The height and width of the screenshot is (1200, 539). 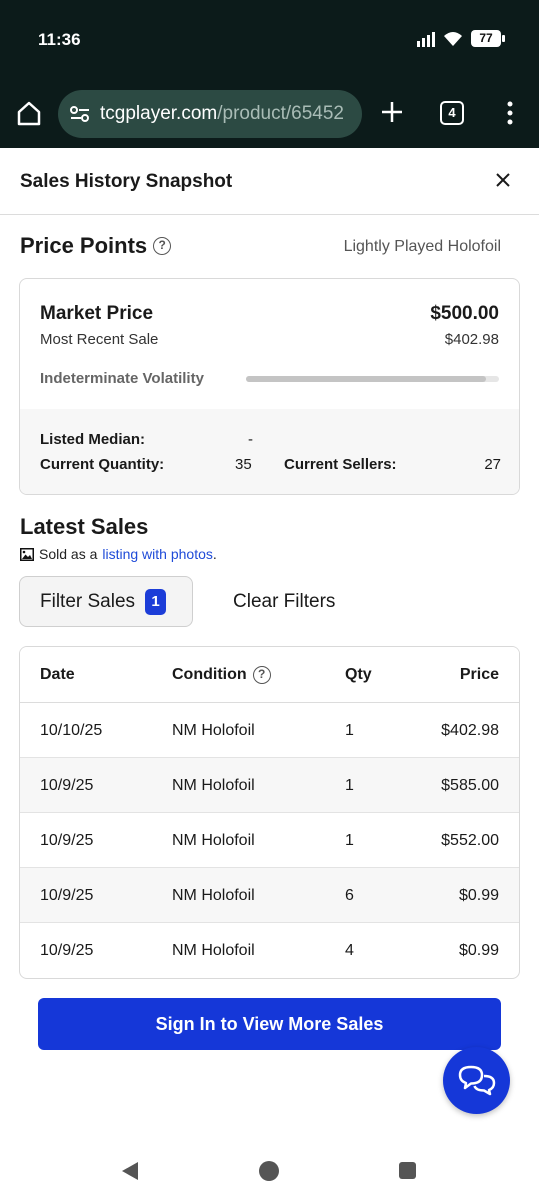 What do you see at coordinates (464, 313) in the screenshot?
I see `market-price-value: $500.00` at bounding box center [464, 313].